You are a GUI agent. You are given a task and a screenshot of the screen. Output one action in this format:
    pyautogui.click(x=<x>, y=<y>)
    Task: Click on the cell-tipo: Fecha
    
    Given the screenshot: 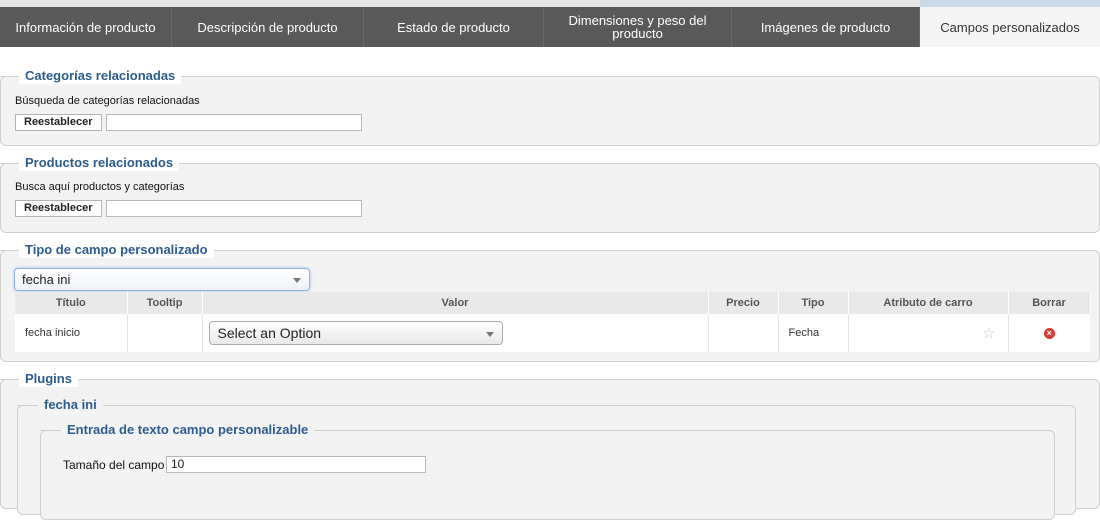 What is the action you would take?
    pyautogui.click(x=813, y=333)
    